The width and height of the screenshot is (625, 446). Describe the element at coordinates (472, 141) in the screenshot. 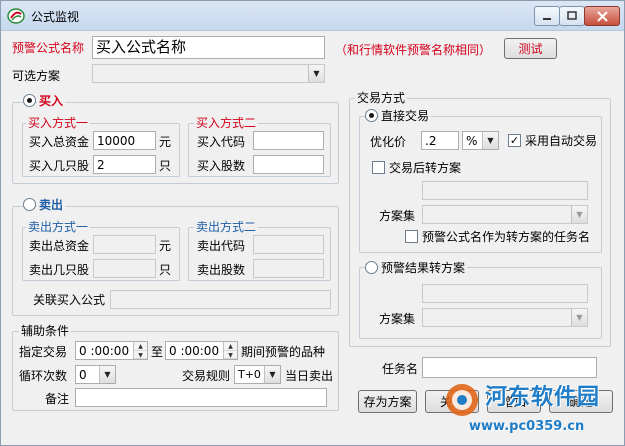

I see `optimize-unit-value: %` at that location.